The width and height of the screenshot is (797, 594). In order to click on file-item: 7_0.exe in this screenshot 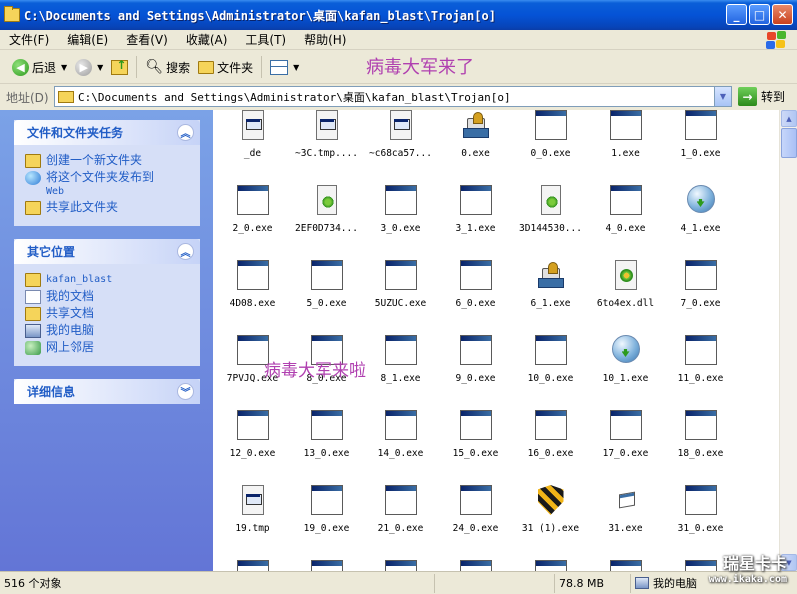, I will do `click(700, 284)`.